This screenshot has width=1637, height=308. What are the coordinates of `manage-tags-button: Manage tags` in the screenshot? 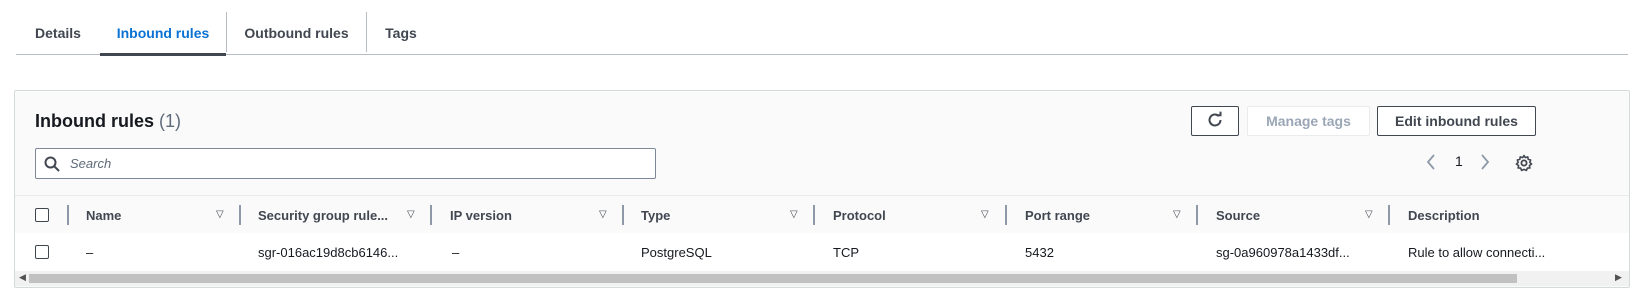 It's located at (1308, 121).